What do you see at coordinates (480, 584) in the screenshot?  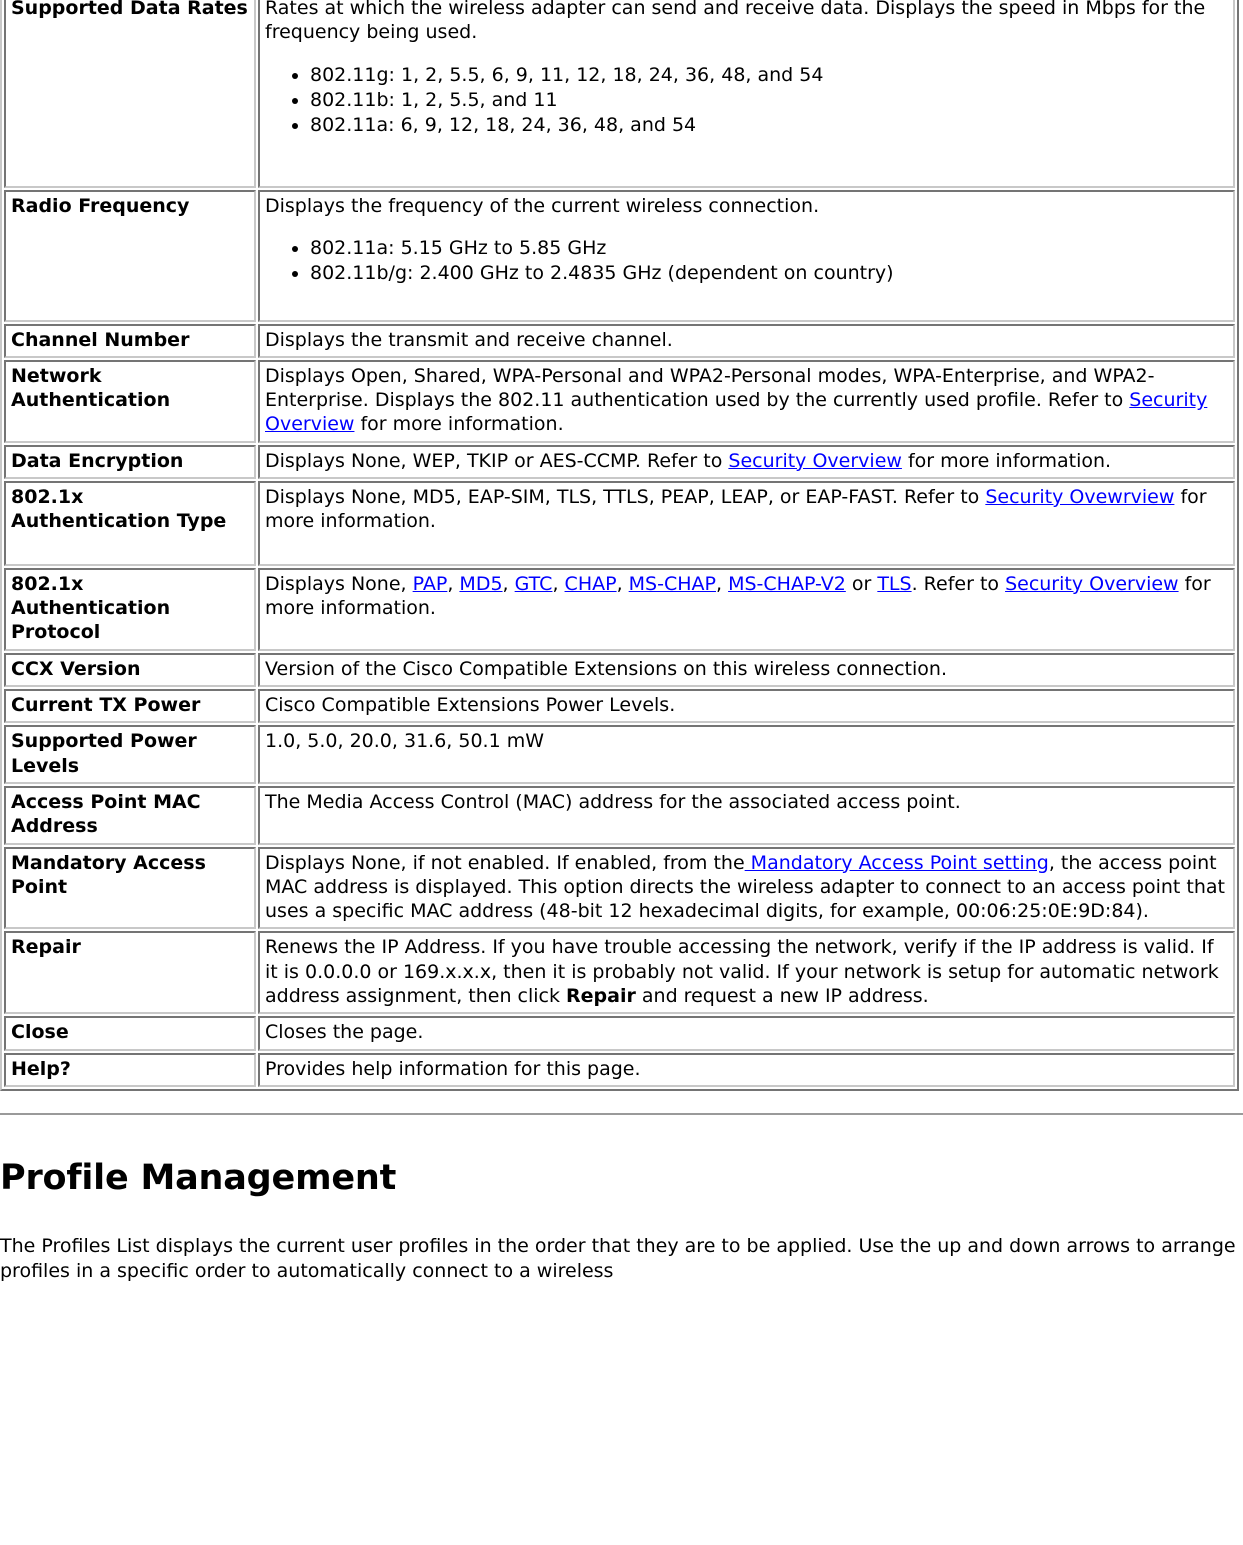 I see `link-md5: MD5` at bounding box center [480, 584].